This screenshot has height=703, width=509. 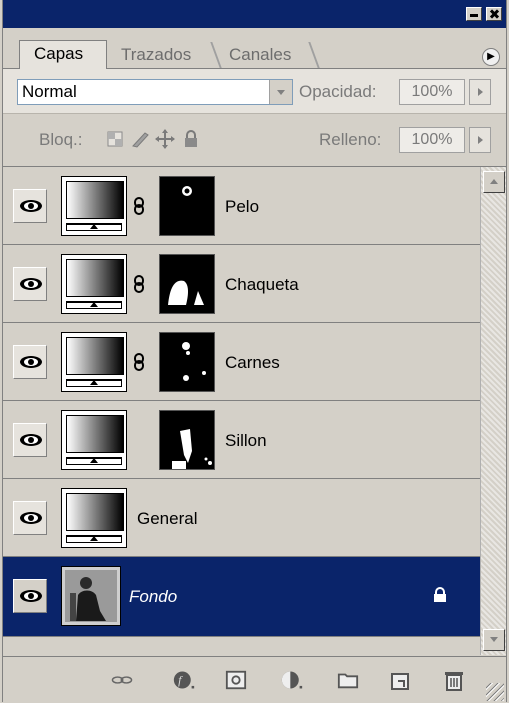 I want to click on layer-row-carnes: Carnes, so click(x=242, y=362).